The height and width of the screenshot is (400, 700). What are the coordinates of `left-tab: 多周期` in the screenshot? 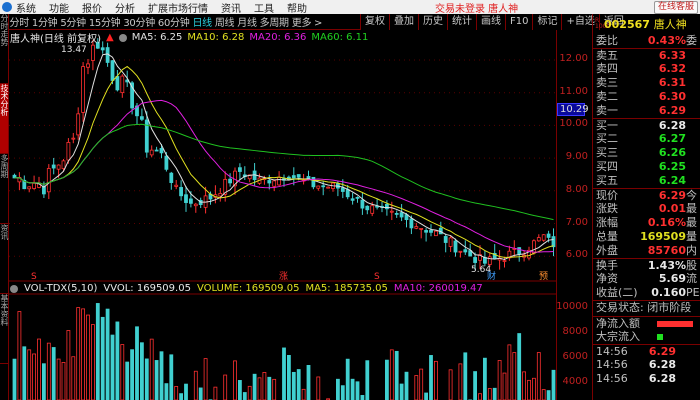 It's located at (4, 189).